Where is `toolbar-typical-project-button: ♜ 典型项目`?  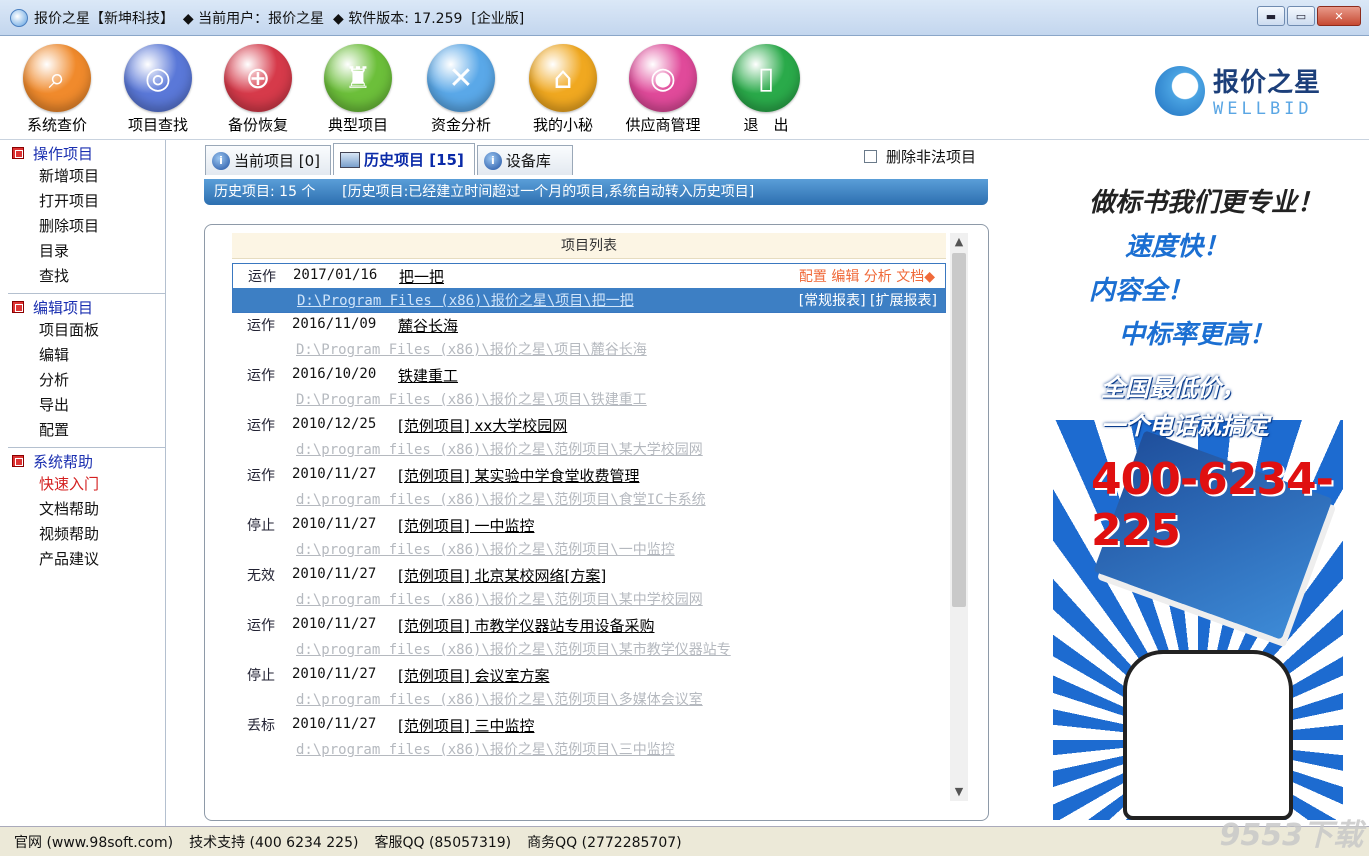 toolbar-typical-project-button: ♜ 典型项目 is located at coordinates (358, 89).